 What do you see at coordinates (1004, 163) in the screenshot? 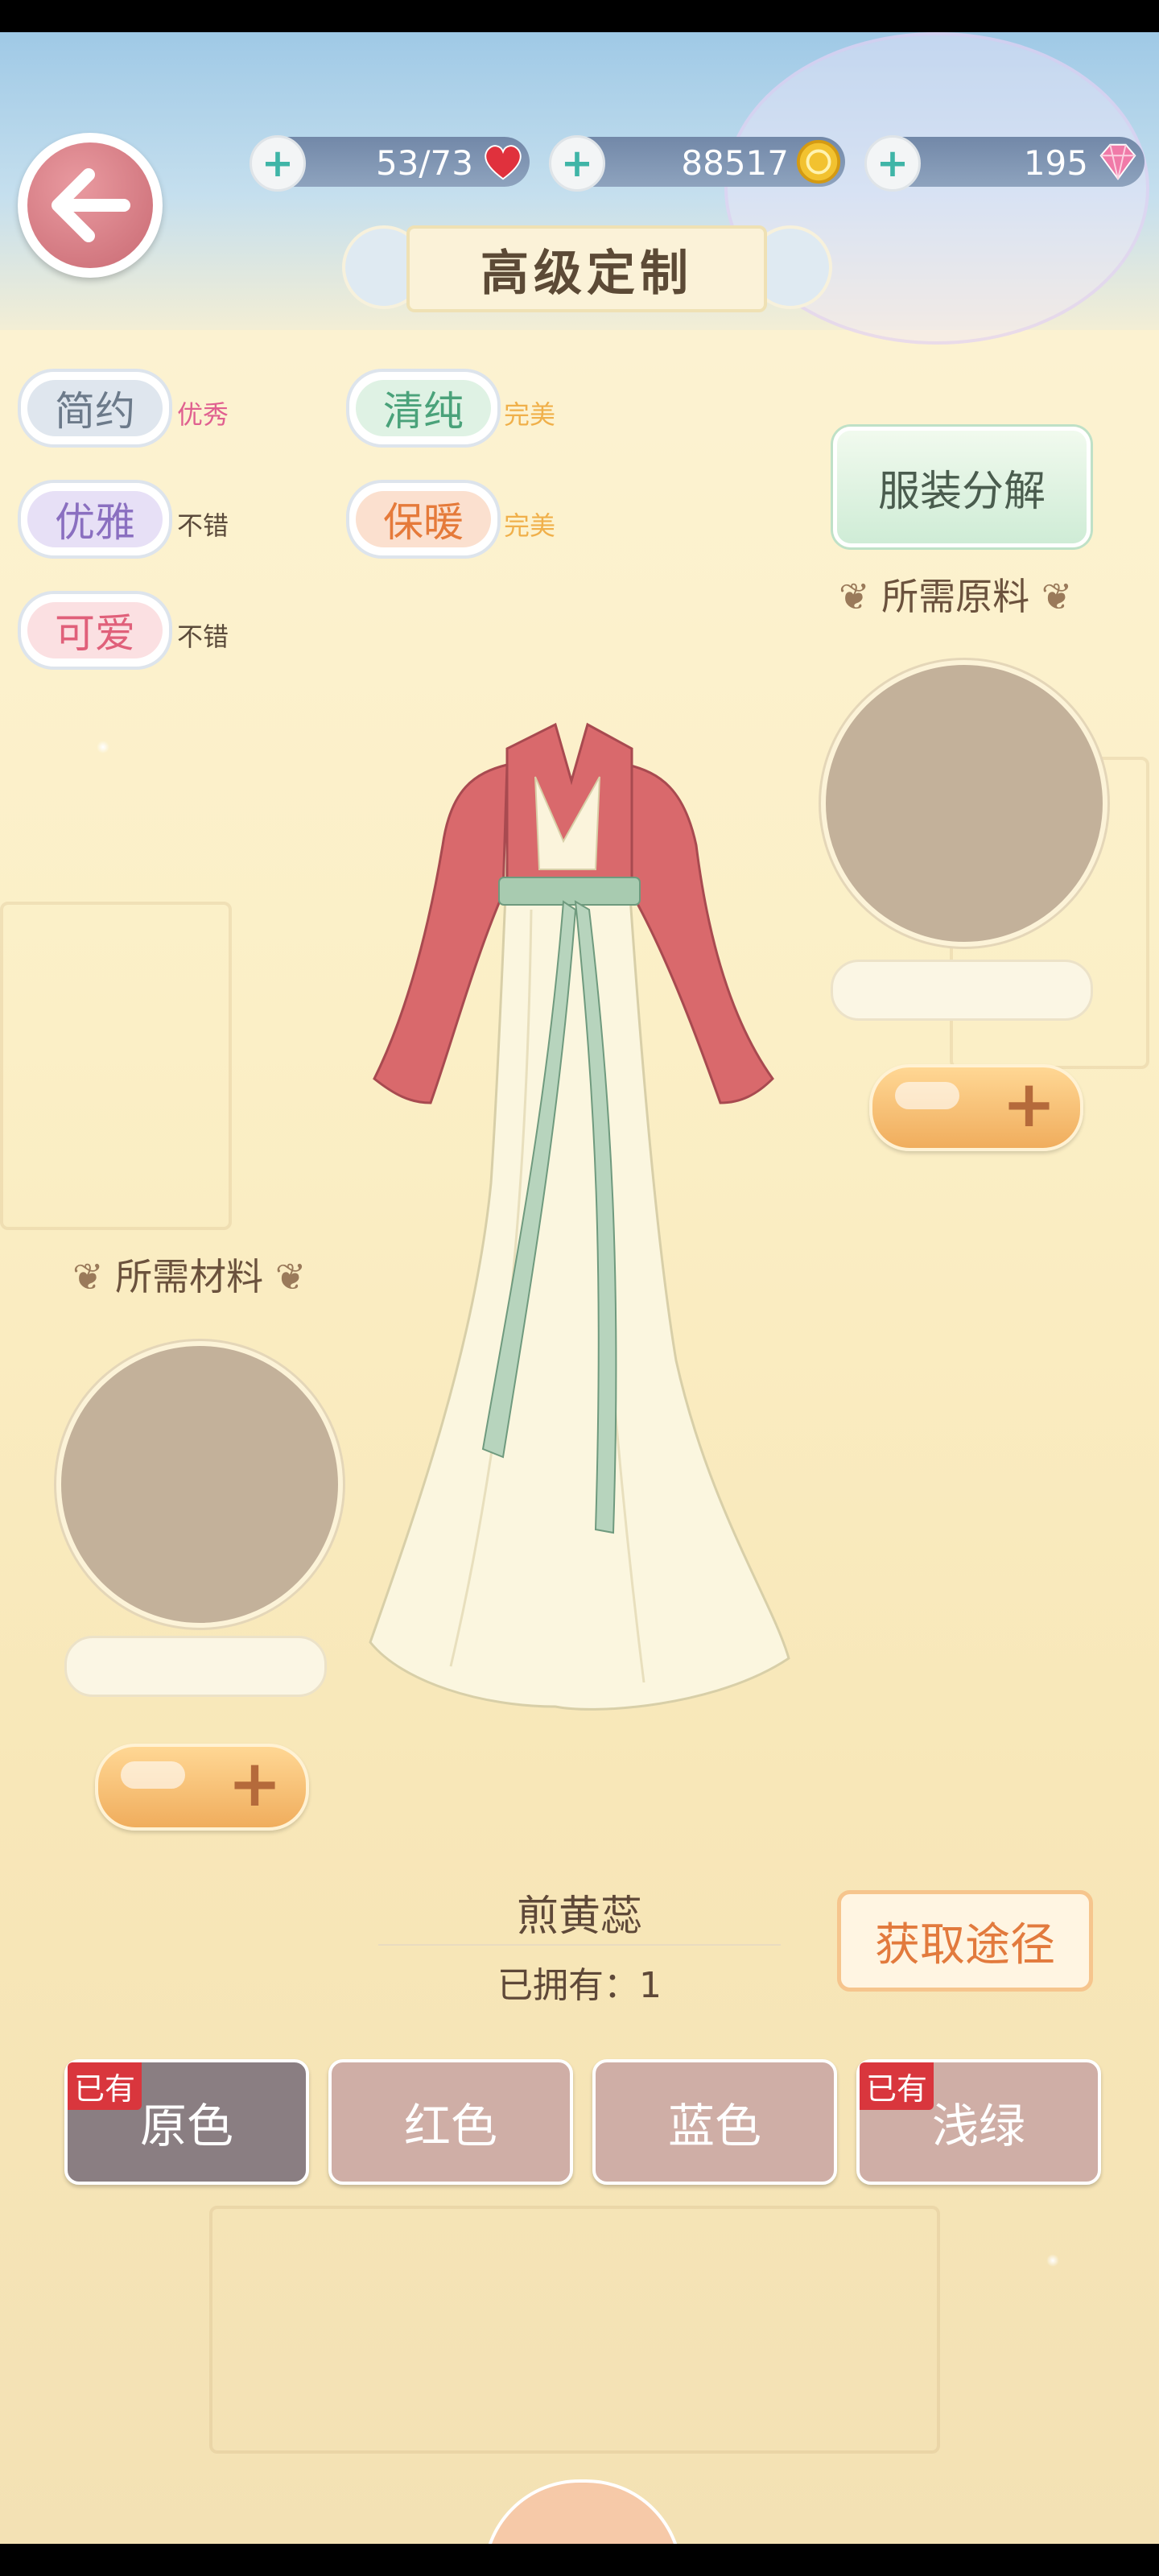
I see `diamond-counter: + 195` at bounding box center [1004, 163].